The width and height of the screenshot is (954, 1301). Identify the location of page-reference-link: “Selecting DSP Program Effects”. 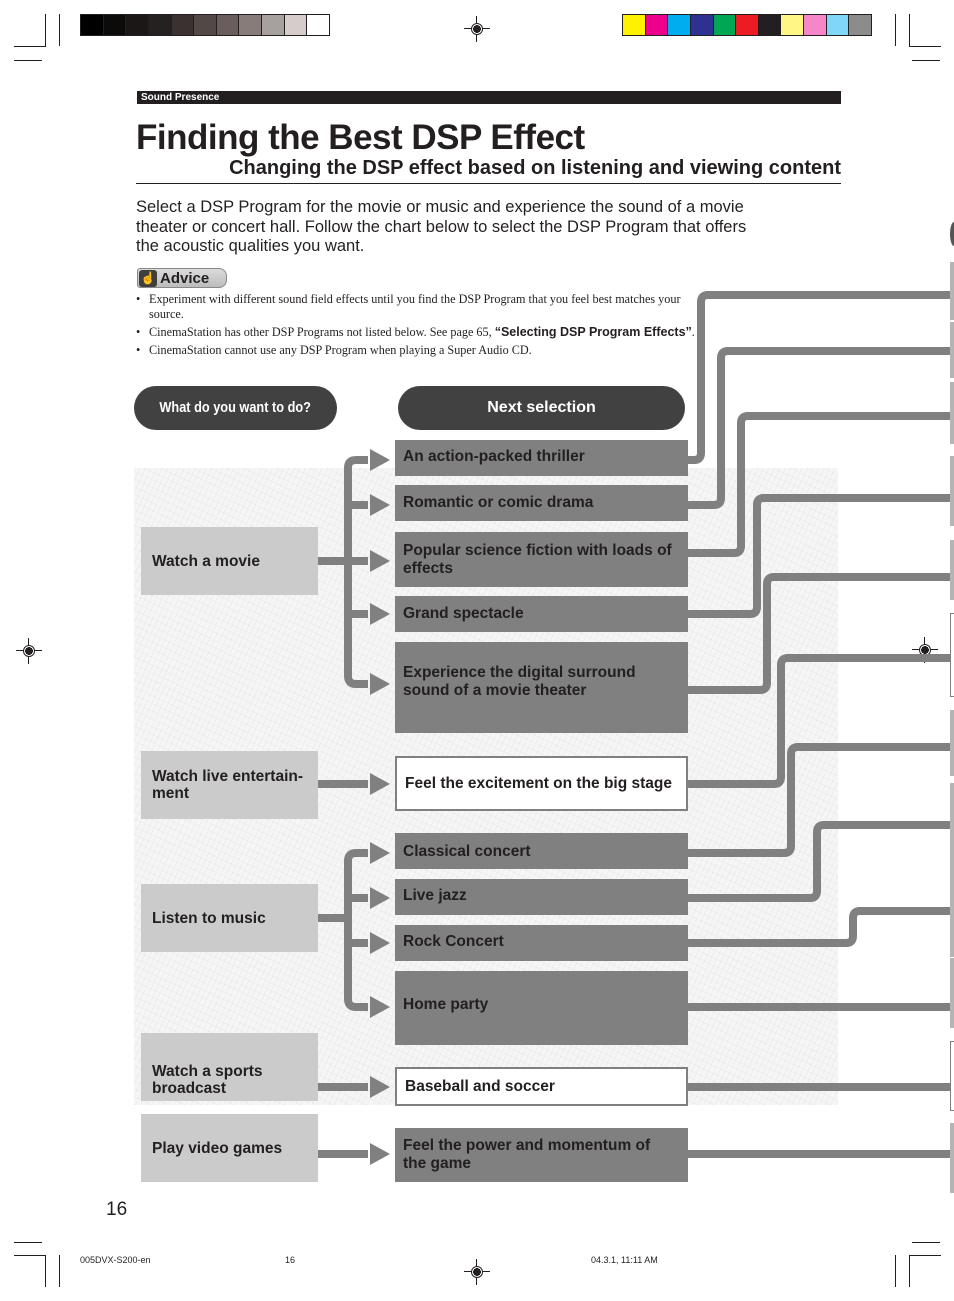
(593, 332).